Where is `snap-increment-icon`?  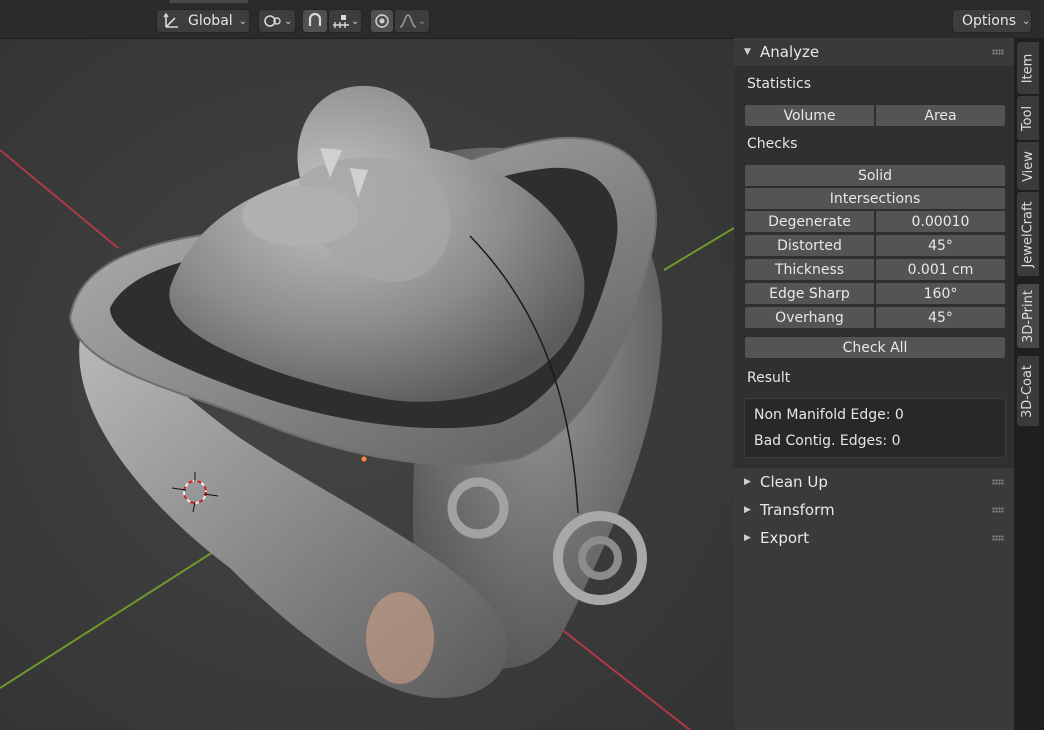 snap-increment-icon is located at coordinates (341, 21).